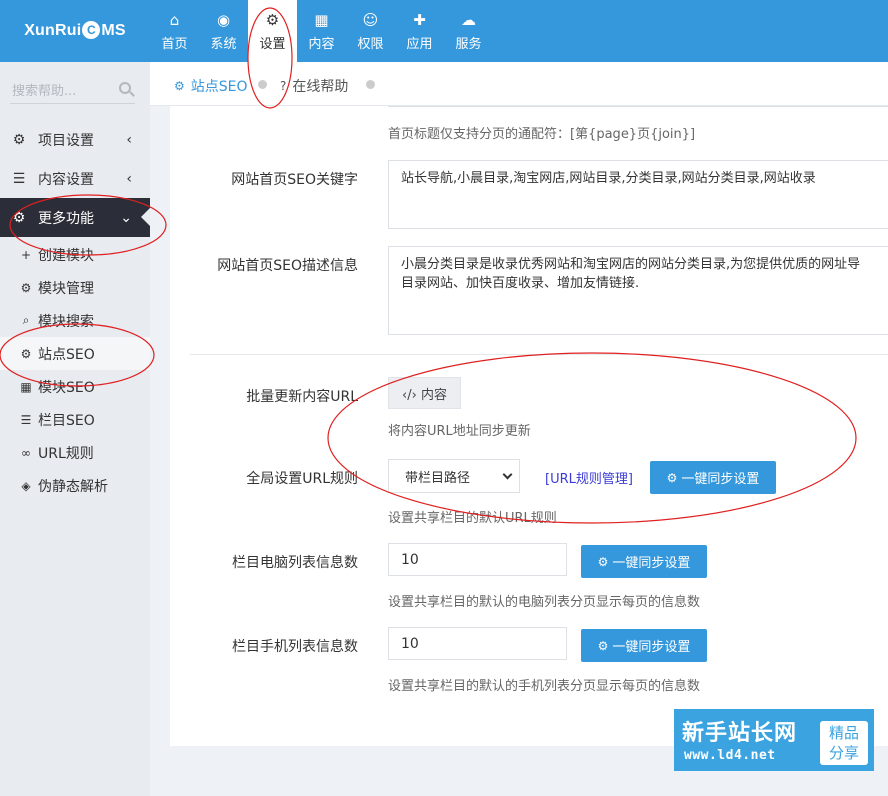 This screenshot has height=796, width=888. I want to click on url-rule-help: 设置共享栏目的默认URL规则, so click(472, 518).